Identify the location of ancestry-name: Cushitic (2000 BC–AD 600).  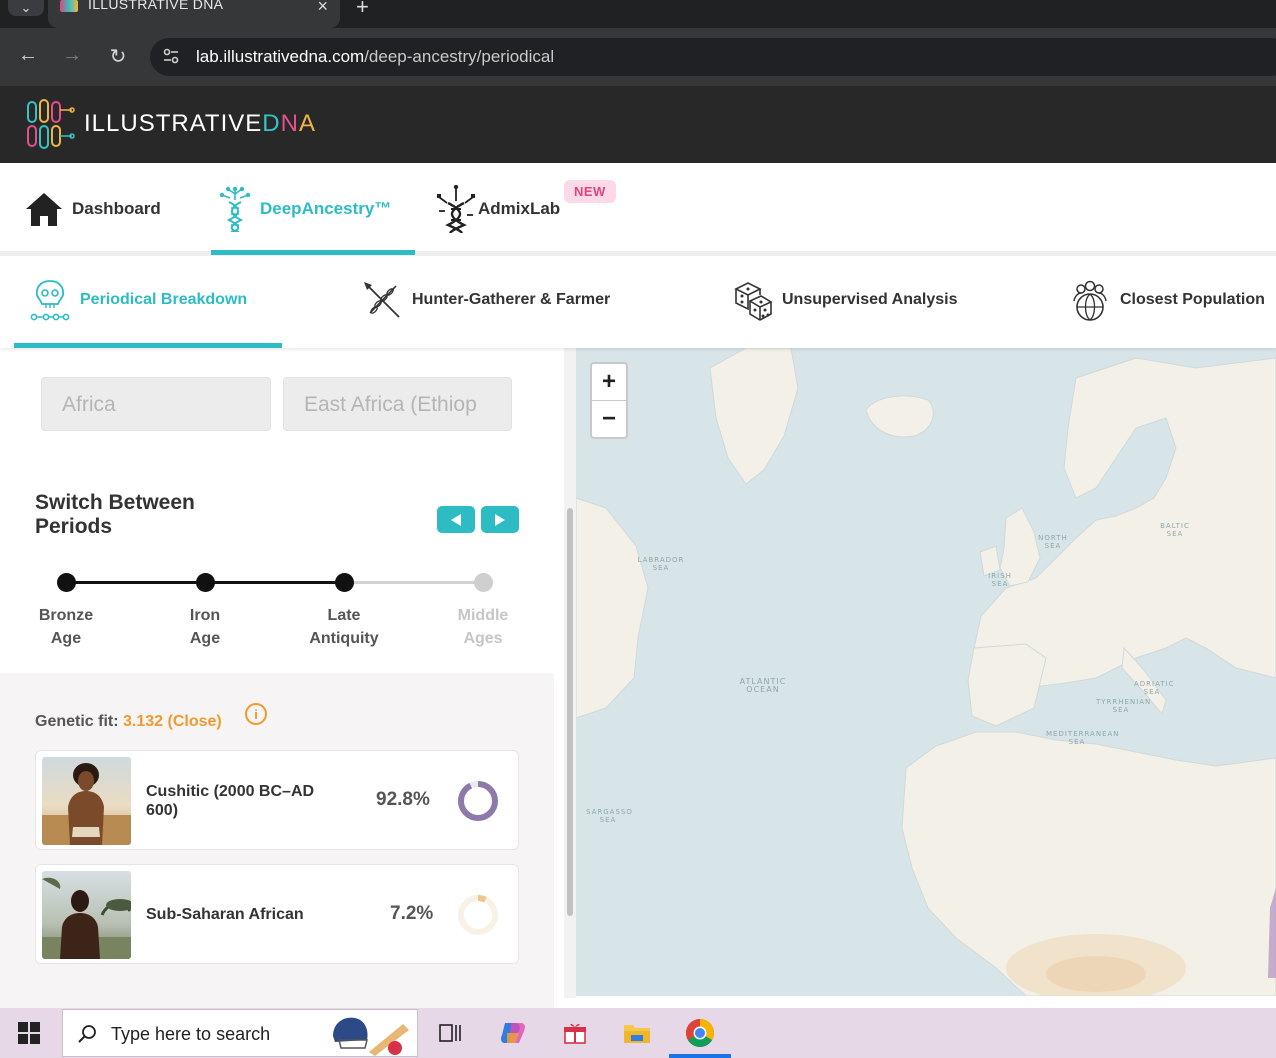
(230, 801).